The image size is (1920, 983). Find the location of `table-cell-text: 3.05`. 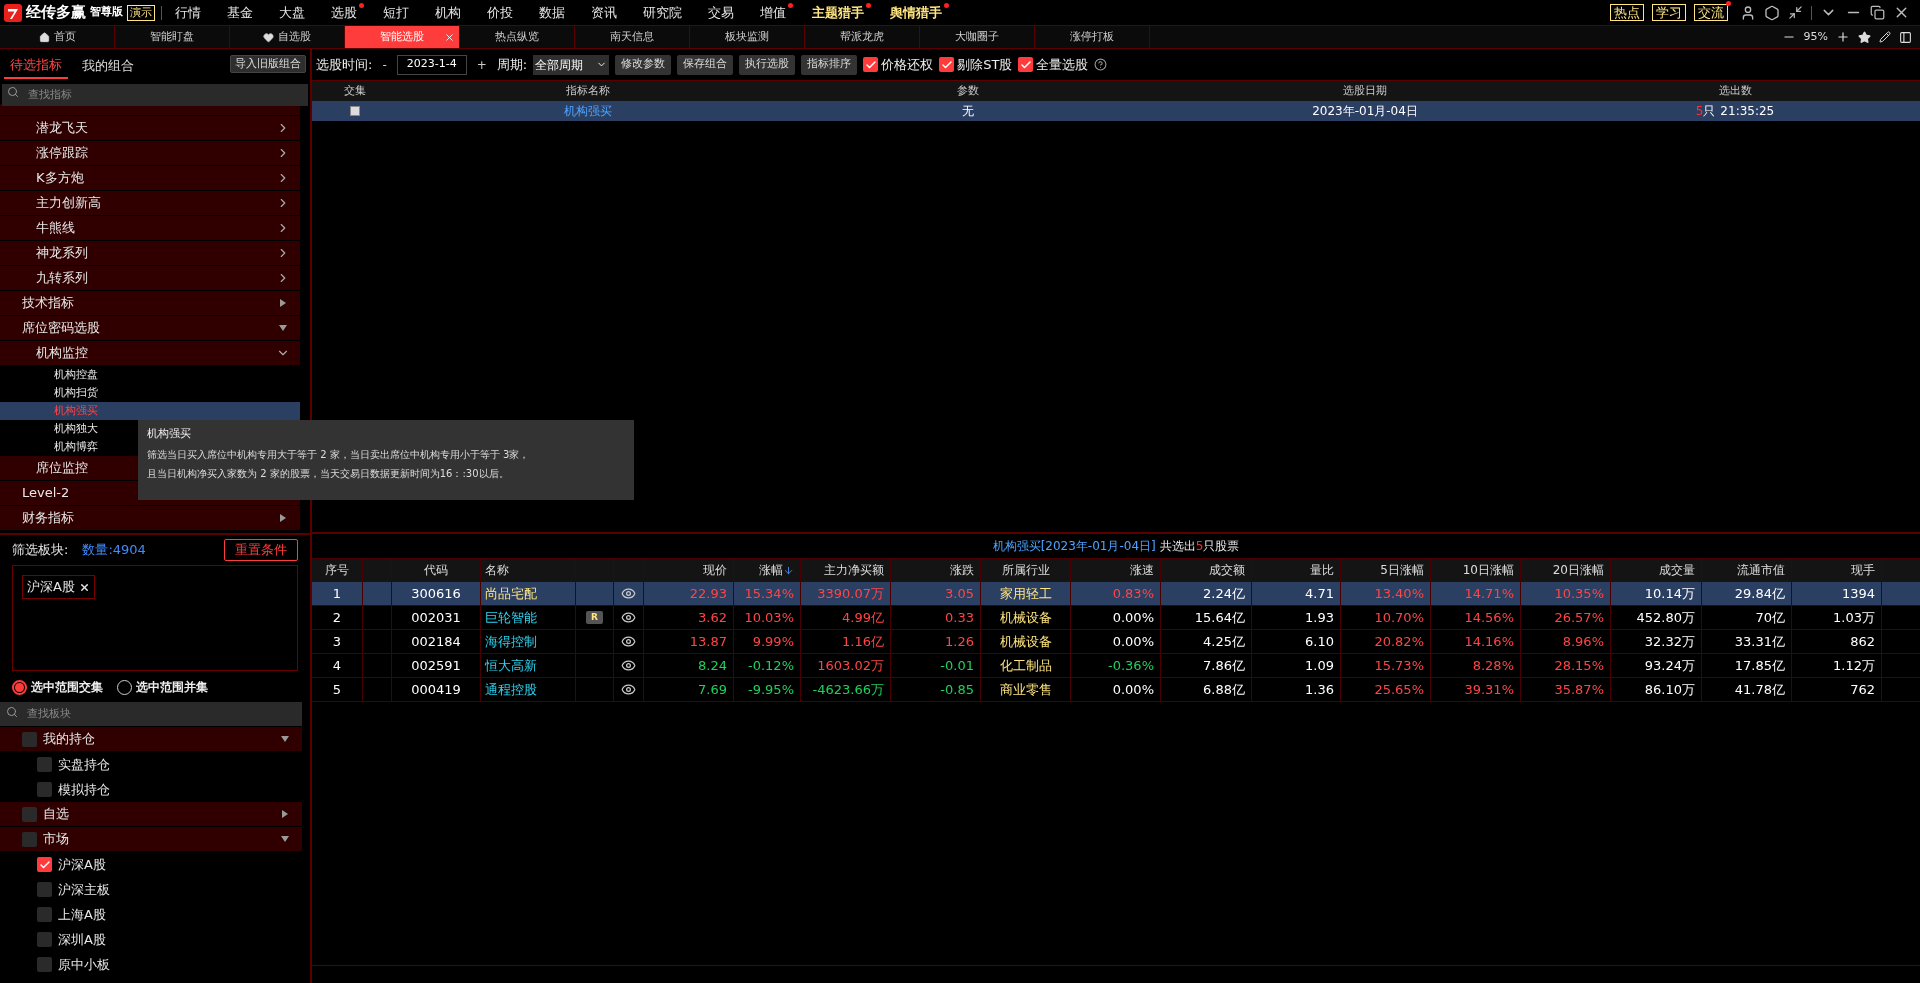

table-cell-text: 3.05 is located at coordinates (959, 593).